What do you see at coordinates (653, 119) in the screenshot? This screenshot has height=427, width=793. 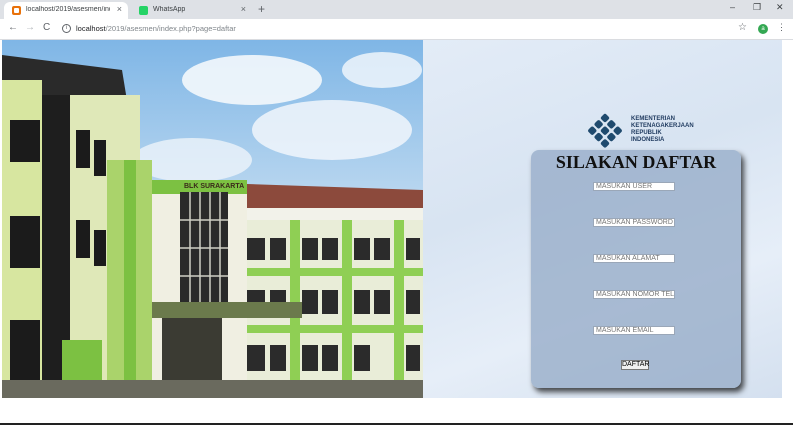 I see `logo-line: KEMENTERIAN` at bounding box center [653, 119].